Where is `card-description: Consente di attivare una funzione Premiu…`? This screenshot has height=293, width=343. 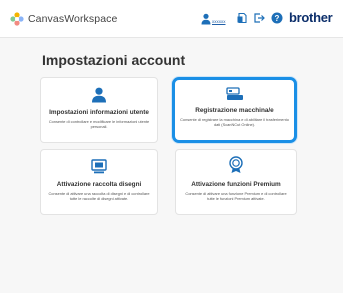
card-description: Consente di attivare una funzione Premiu… is located at coordinates (236, 196).